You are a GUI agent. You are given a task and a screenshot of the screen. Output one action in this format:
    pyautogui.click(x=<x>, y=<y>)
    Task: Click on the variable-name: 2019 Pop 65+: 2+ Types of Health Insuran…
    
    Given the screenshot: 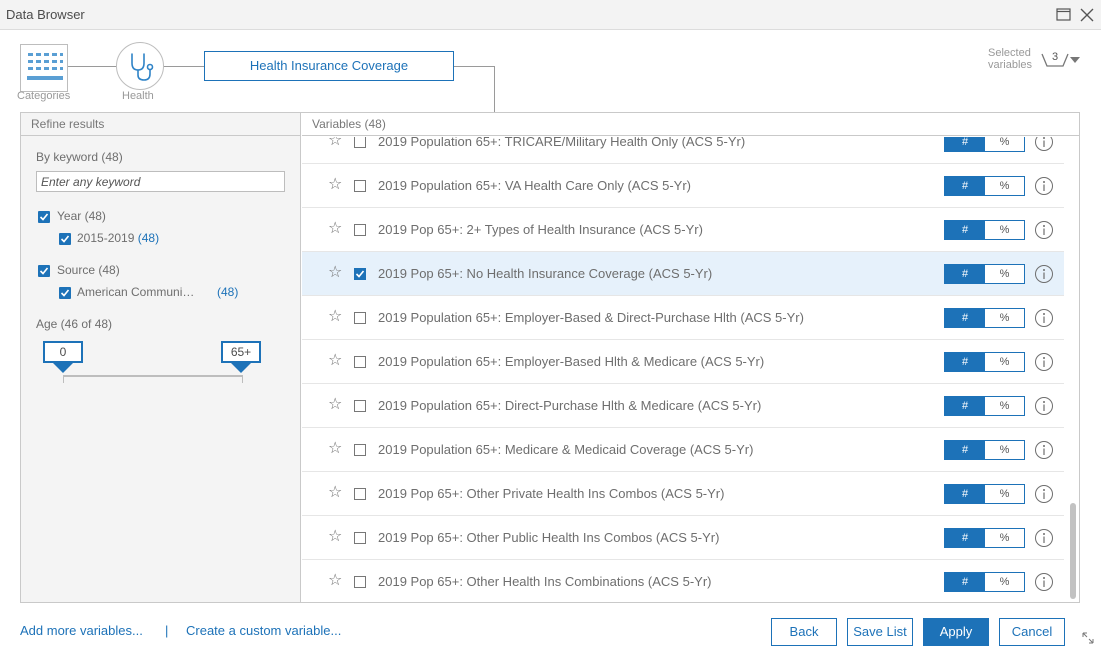 What is the action you would take?
    pyautogui.click(x=540, y=229)
    